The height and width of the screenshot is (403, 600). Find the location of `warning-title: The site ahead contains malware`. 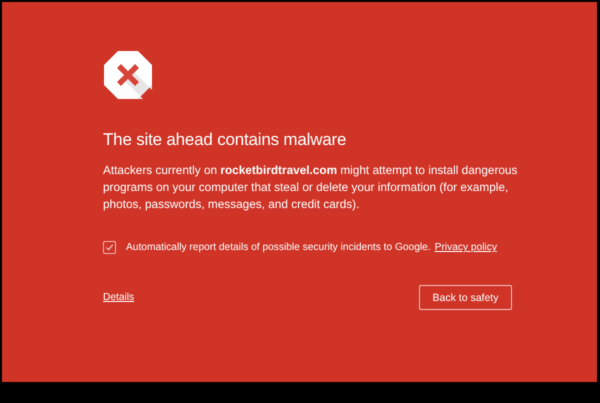

warning-title: The site ahead contains malware is located at coordinates (225, 140).